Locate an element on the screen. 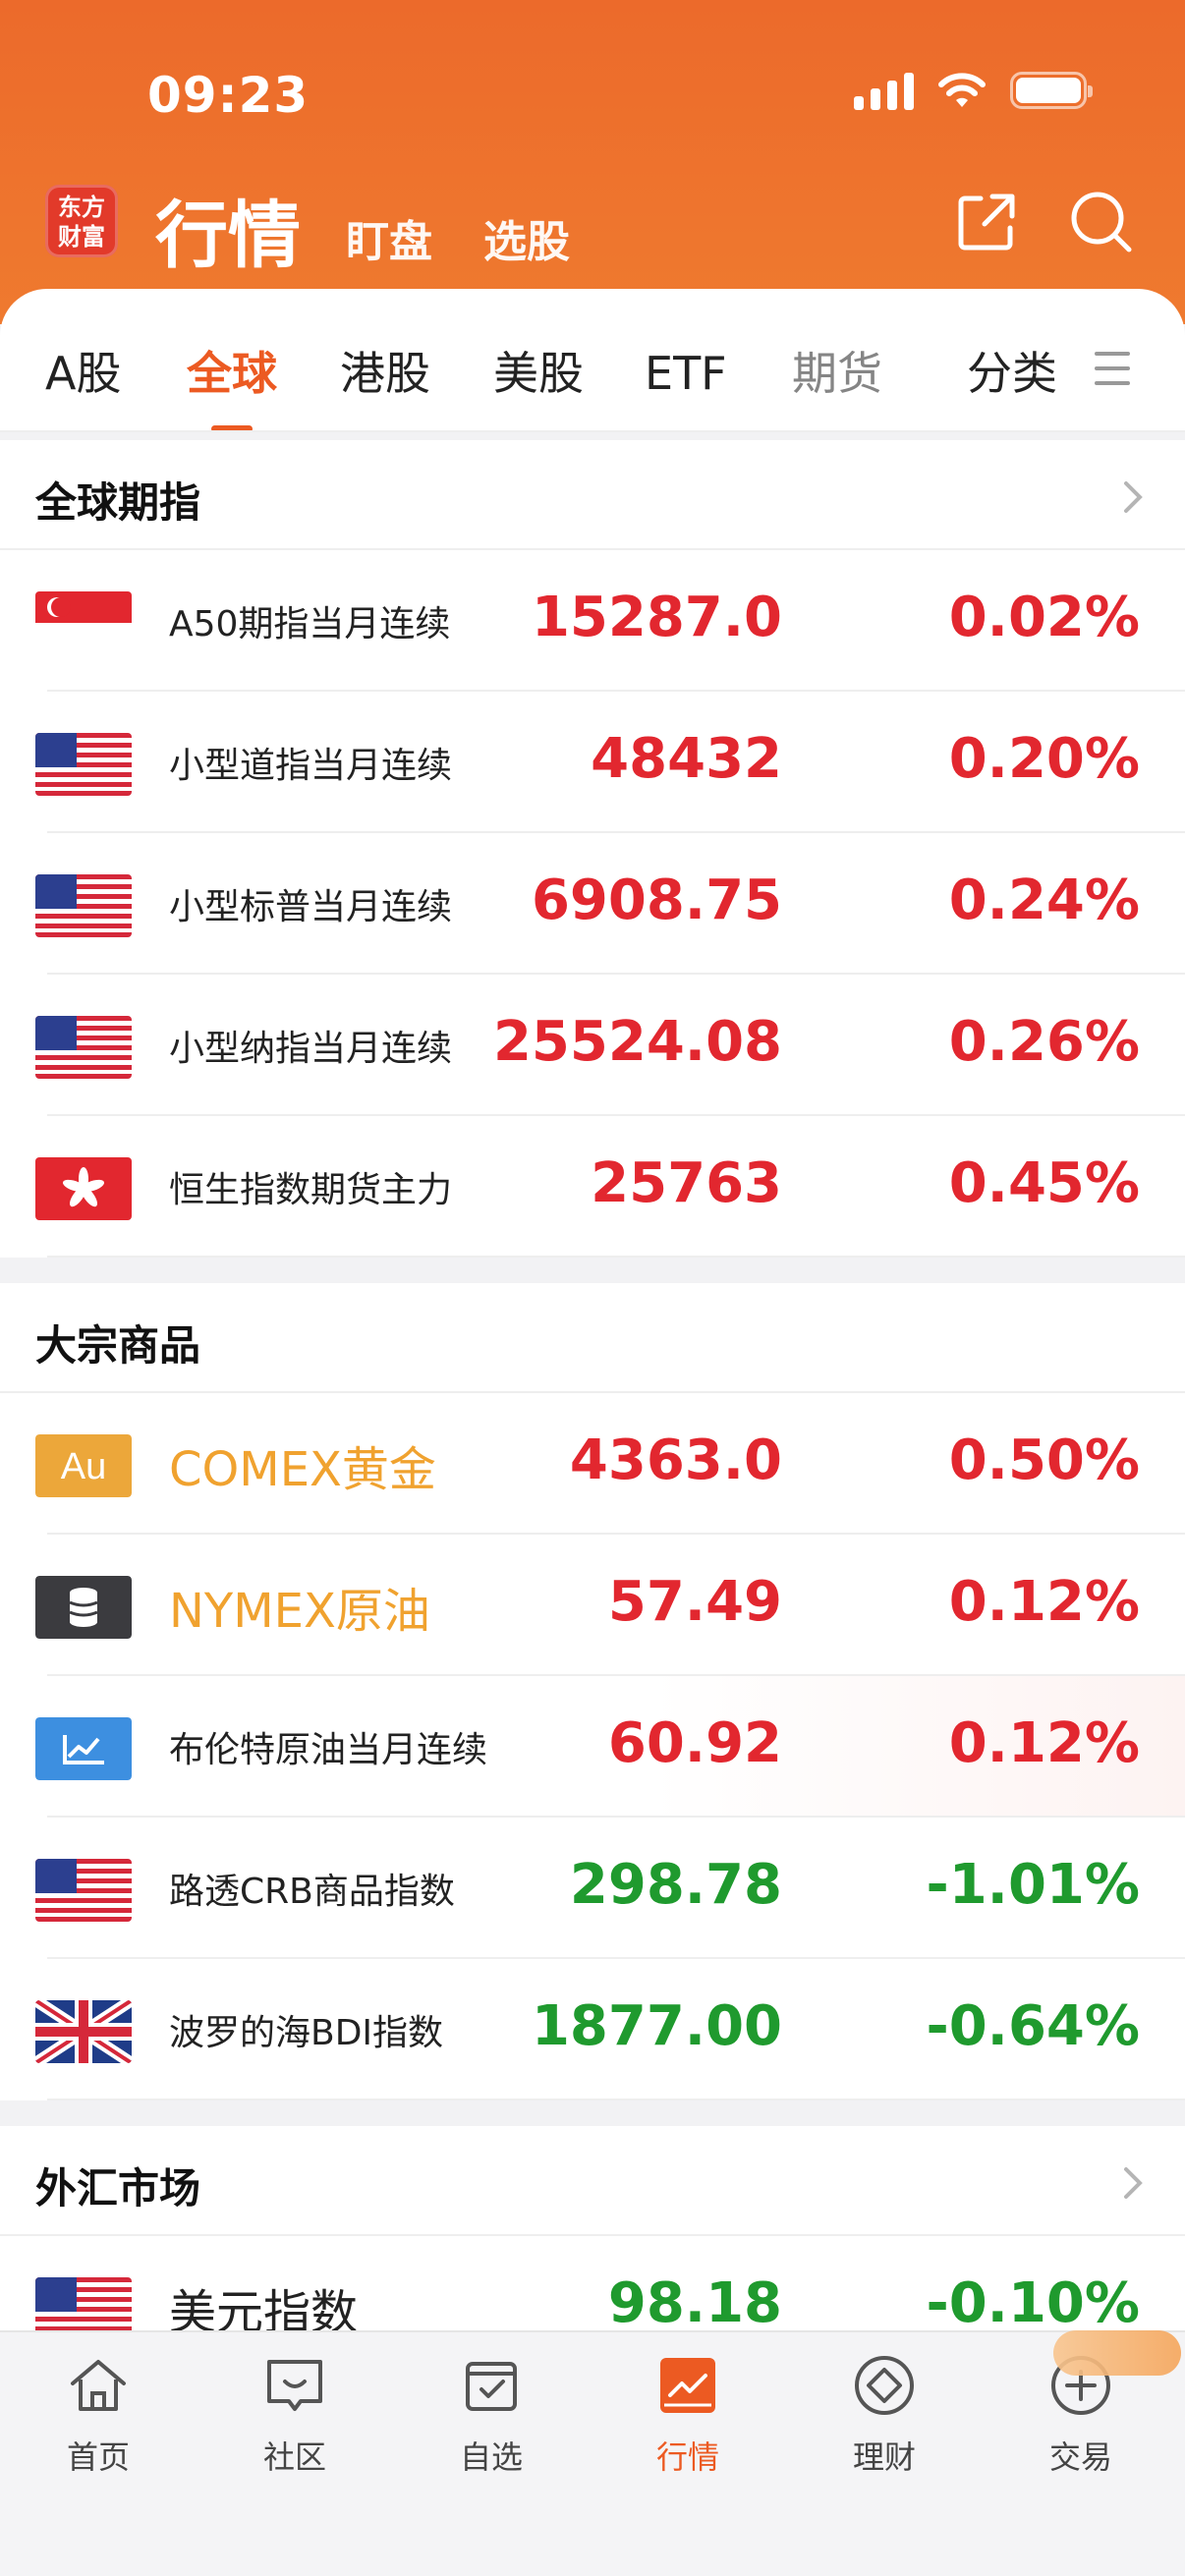  section-header-commodities: 大宗商品 is located at coordinates (592, 1338).